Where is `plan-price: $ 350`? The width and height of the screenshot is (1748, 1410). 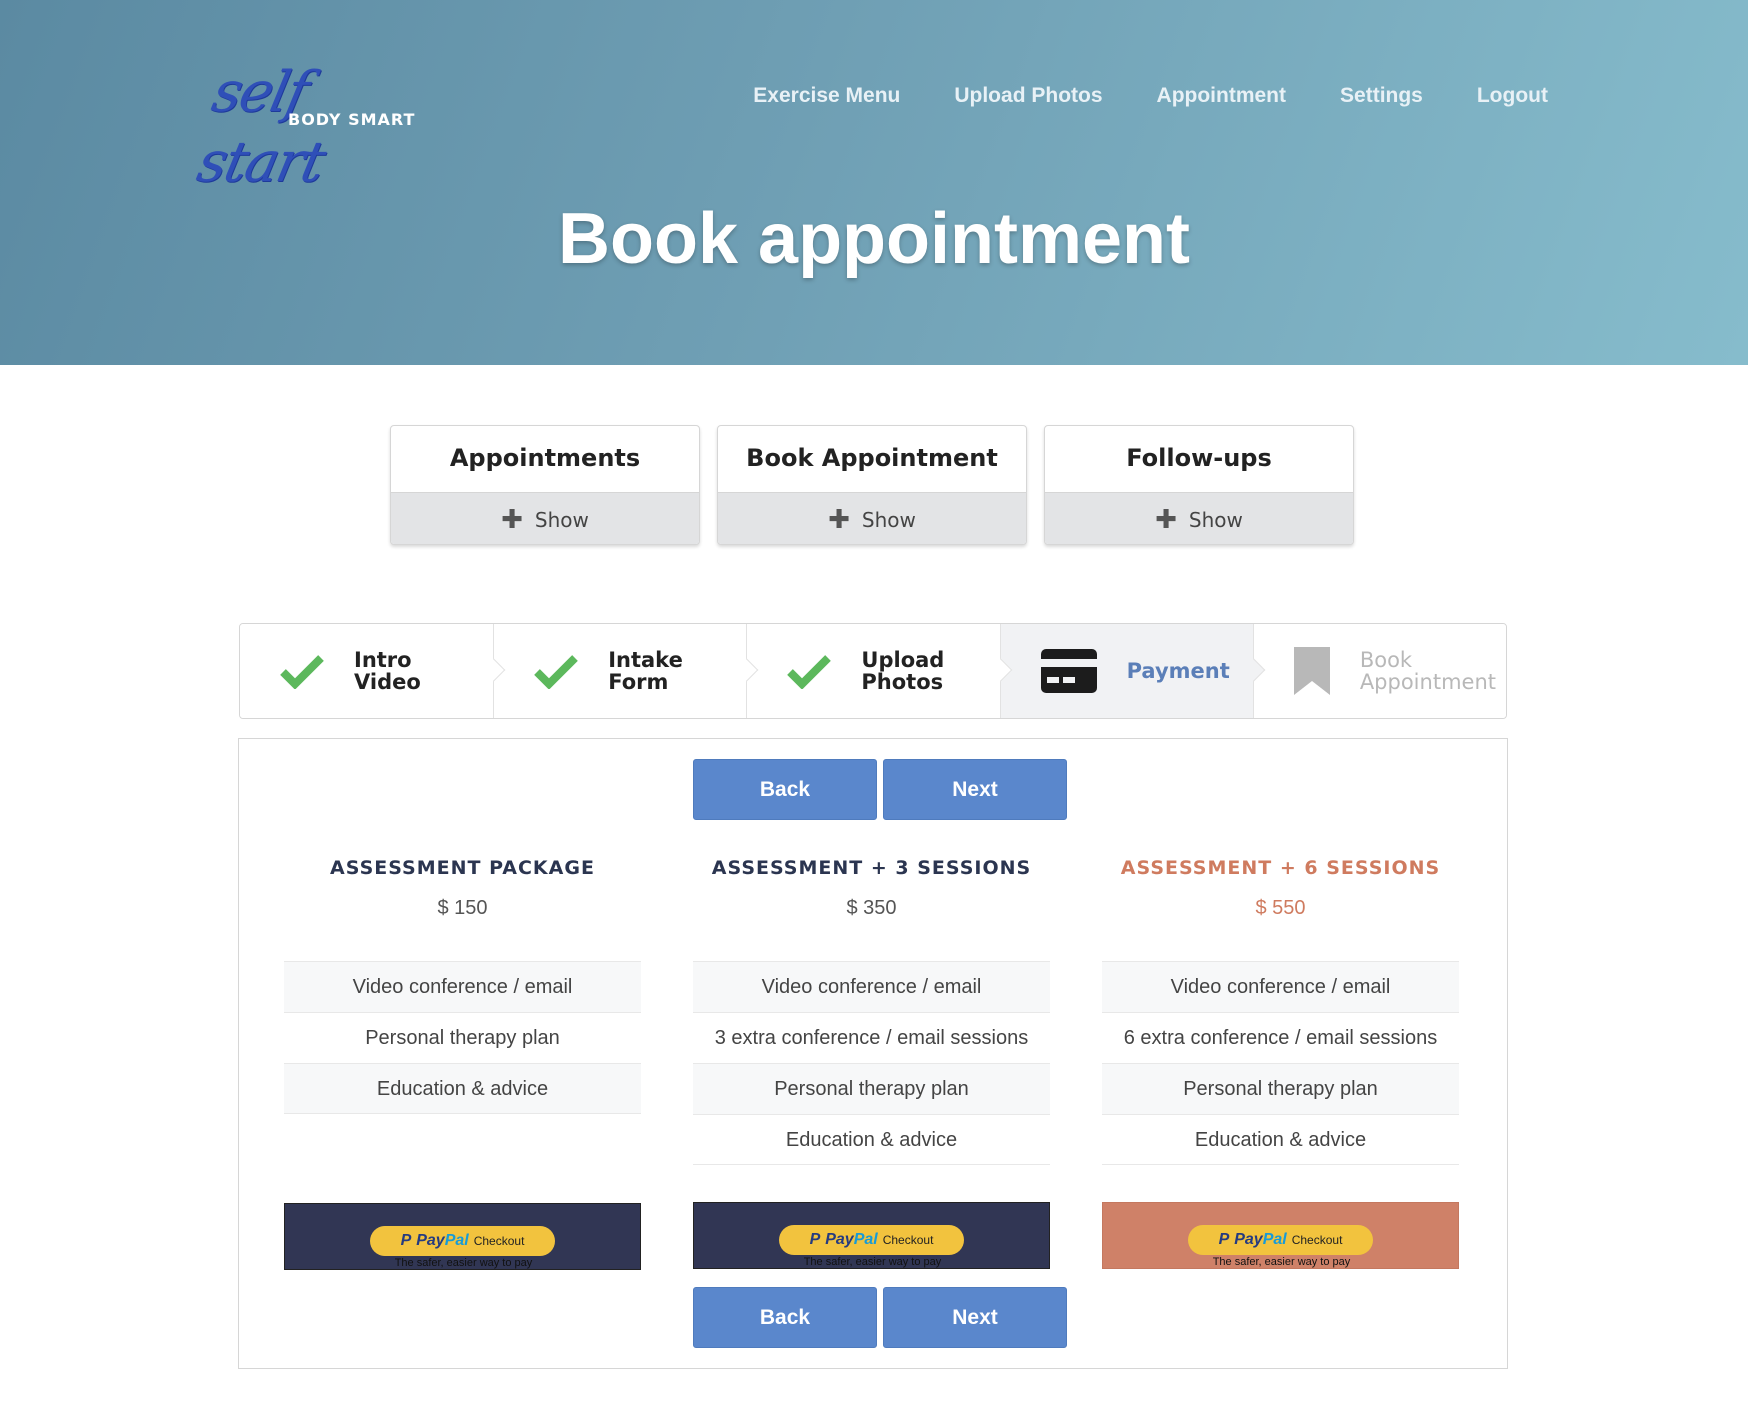
plan-price: $ 350 is located at coordinates (871, 908).